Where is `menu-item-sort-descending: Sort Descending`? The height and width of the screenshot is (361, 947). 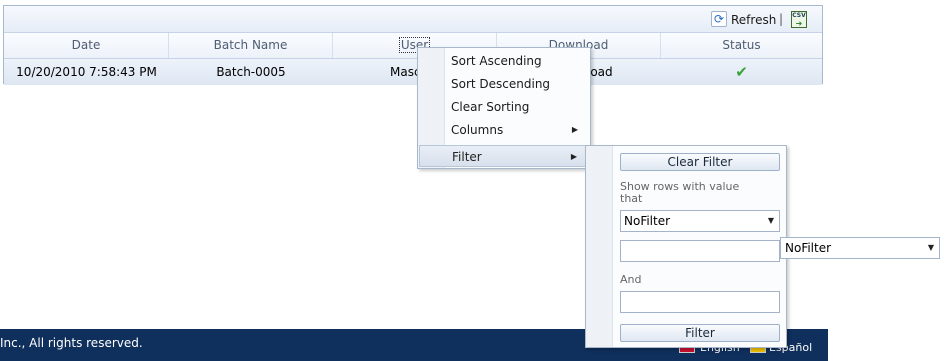
menu-item-sort-descending: Sort Descending is located at coordinates (518, 84).